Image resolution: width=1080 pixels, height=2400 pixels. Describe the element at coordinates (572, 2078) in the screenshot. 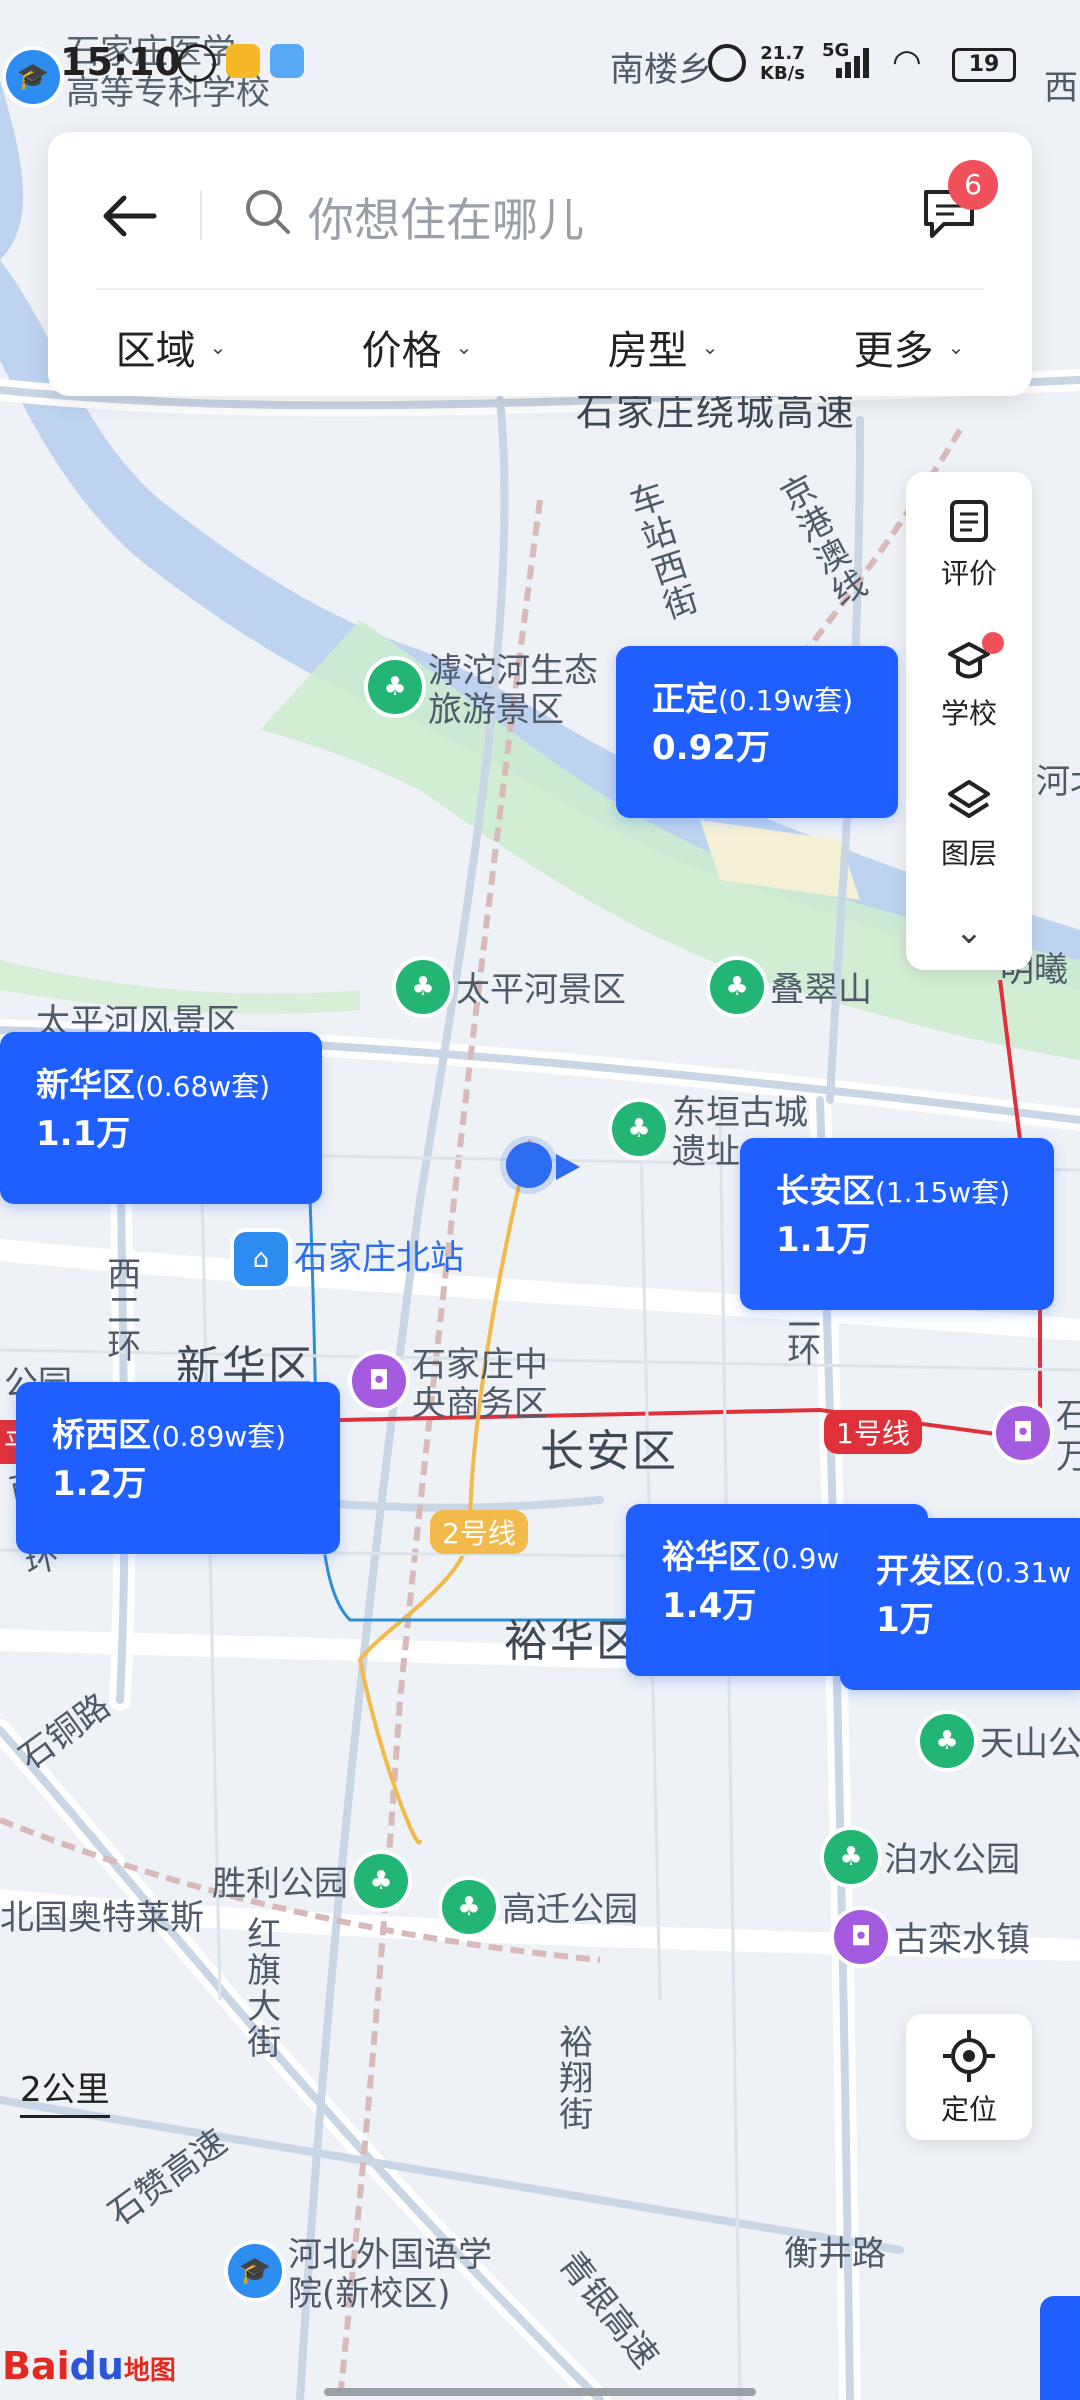

I see `map-label-yuxiang: 裕翔街` at that location.